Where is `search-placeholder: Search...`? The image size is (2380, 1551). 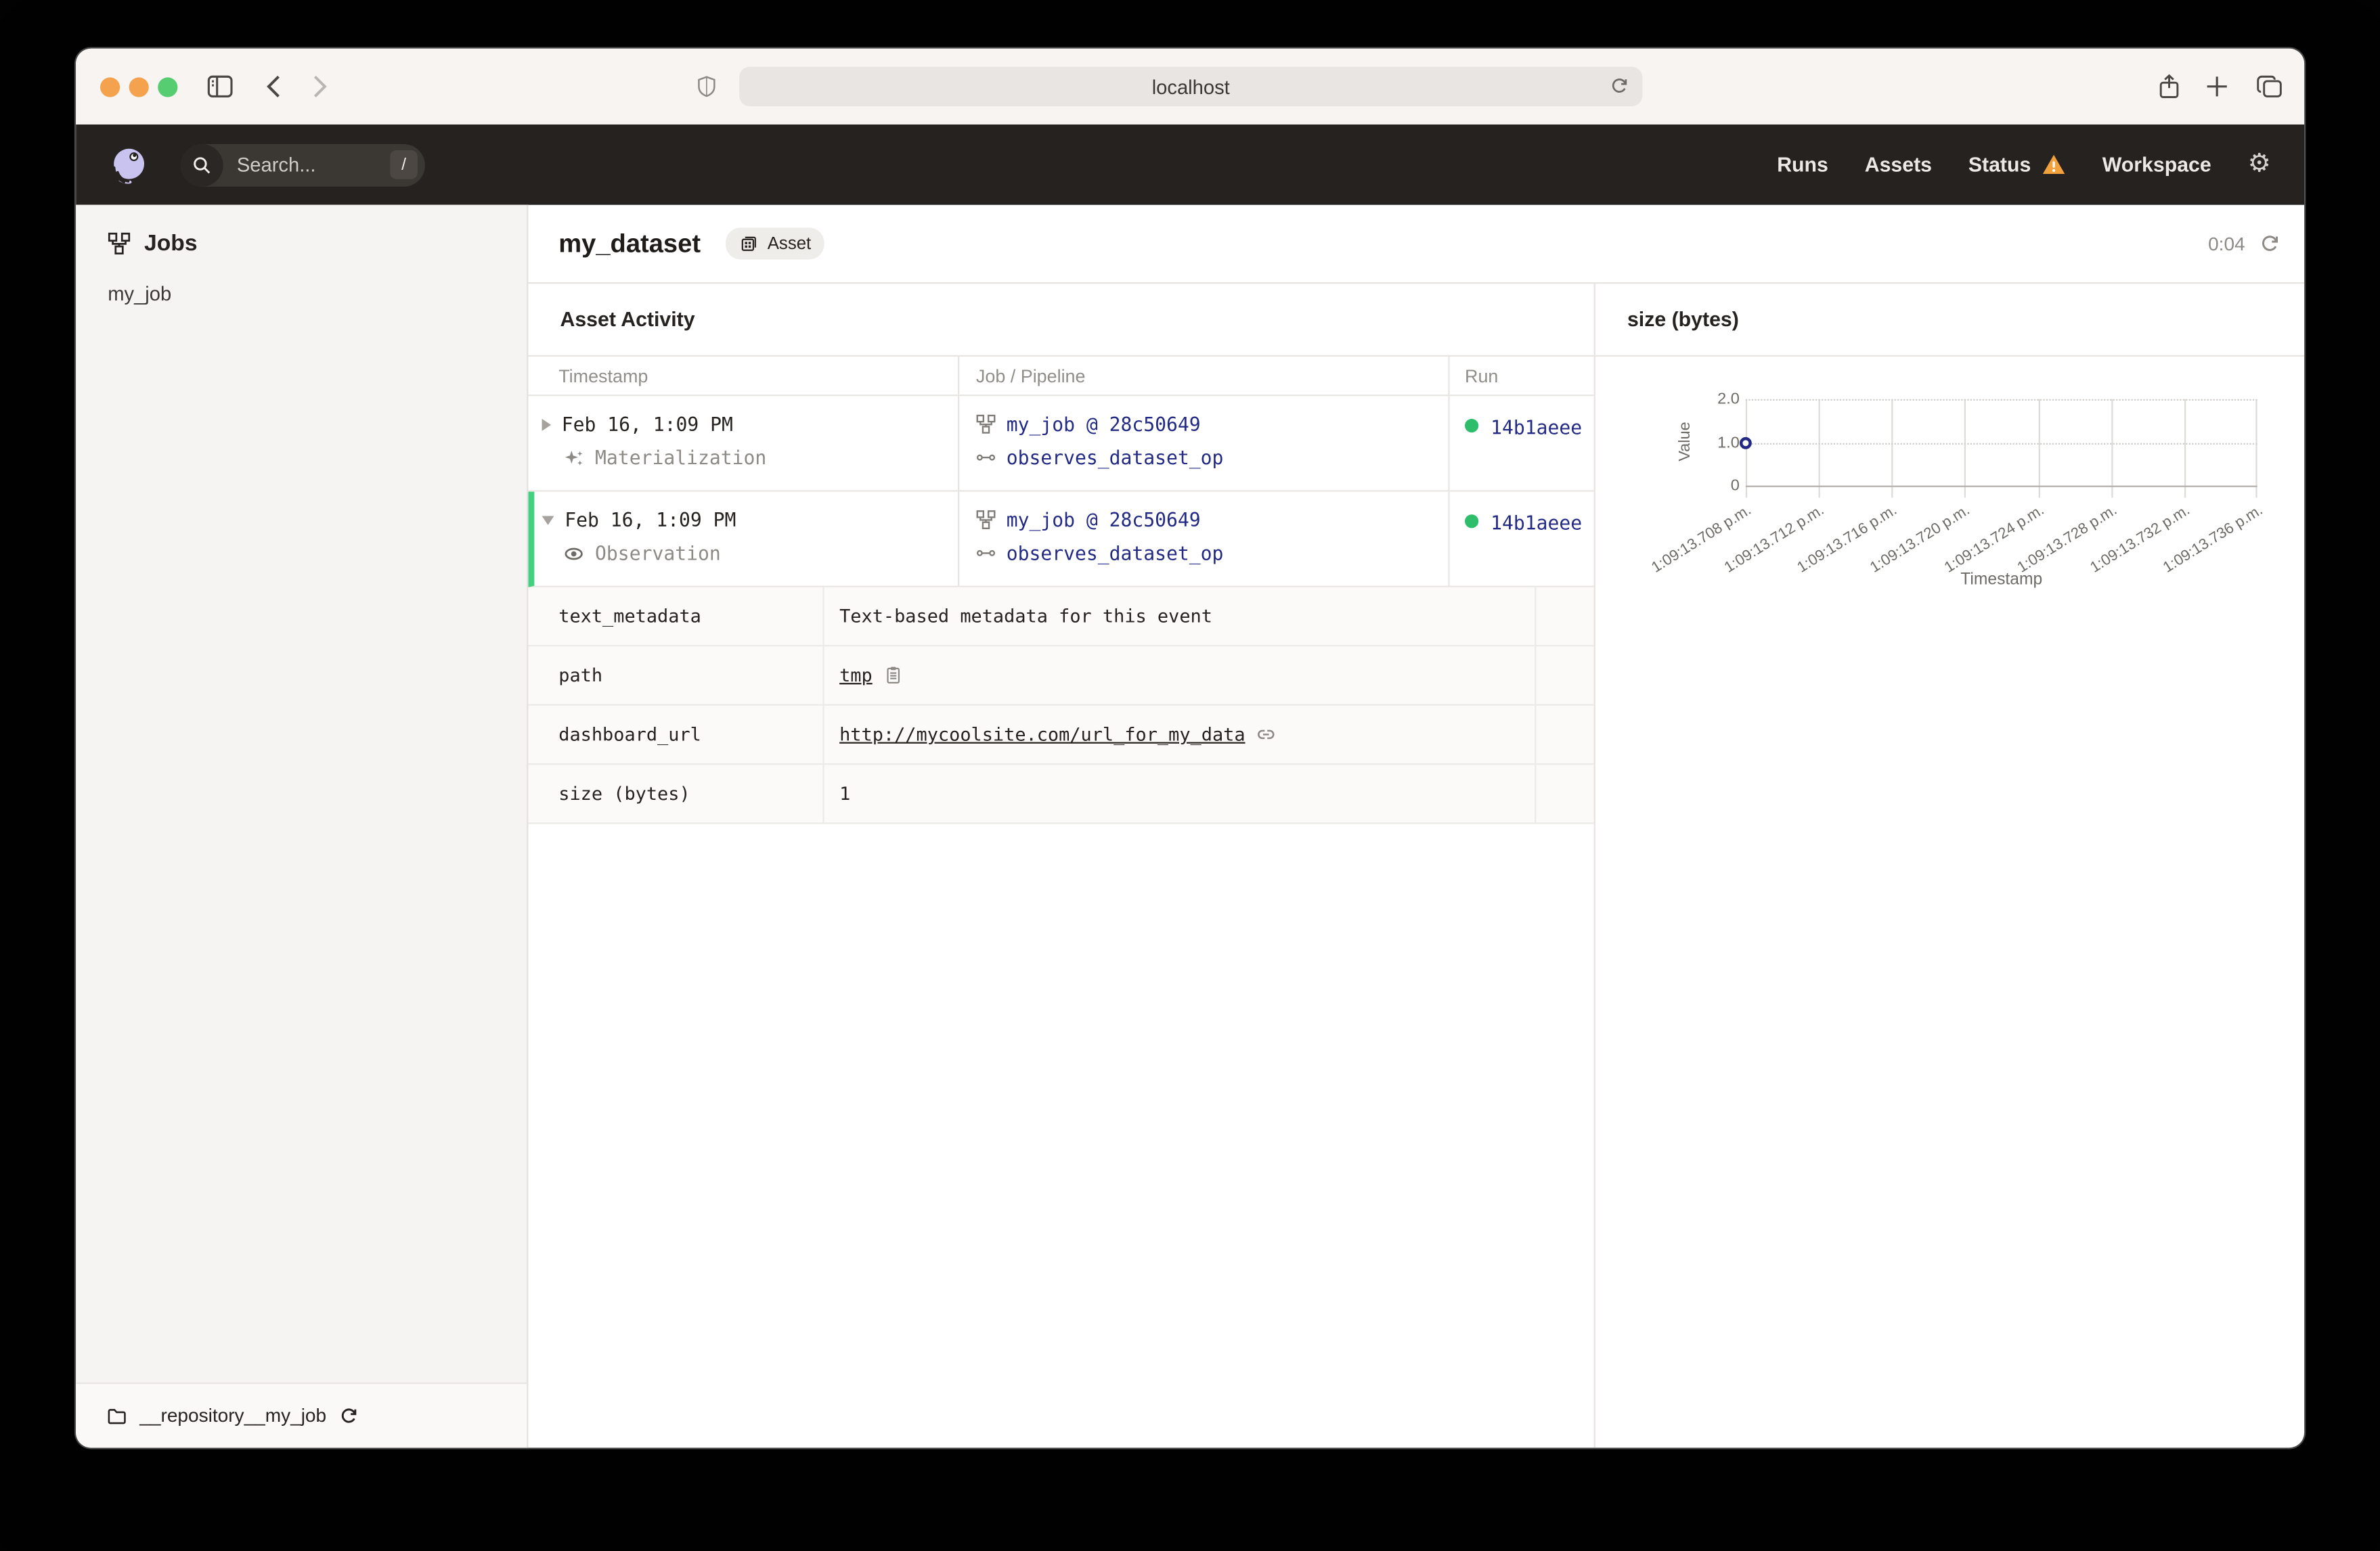 search-placeholder: Search... is located at coordinates (276, 165).